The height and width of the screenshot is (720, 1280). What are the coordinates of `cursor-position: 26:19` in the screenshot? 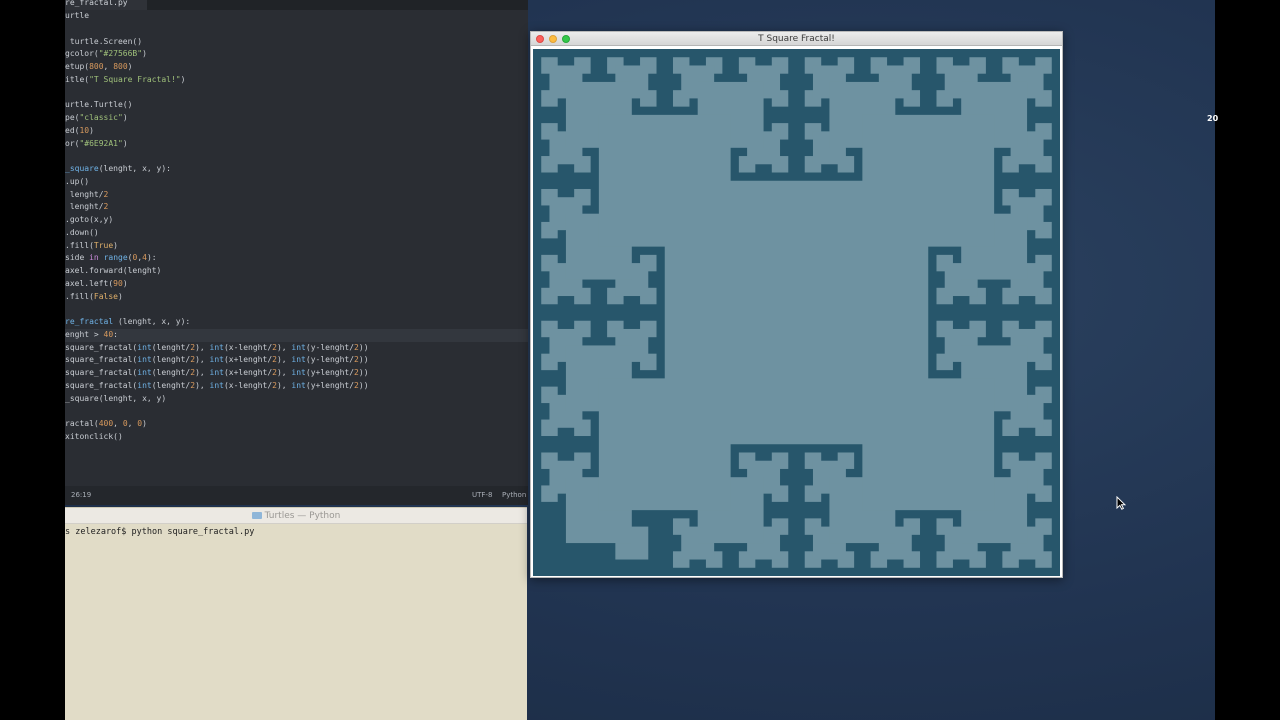 It's located at (81, 495).